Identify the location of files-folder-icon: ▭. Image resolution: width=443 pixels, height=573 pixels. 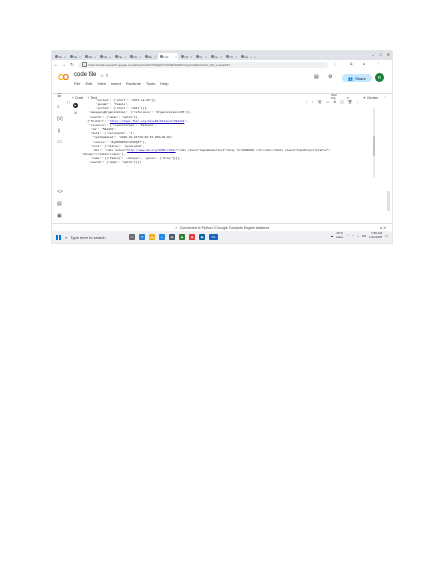
(59, 142).